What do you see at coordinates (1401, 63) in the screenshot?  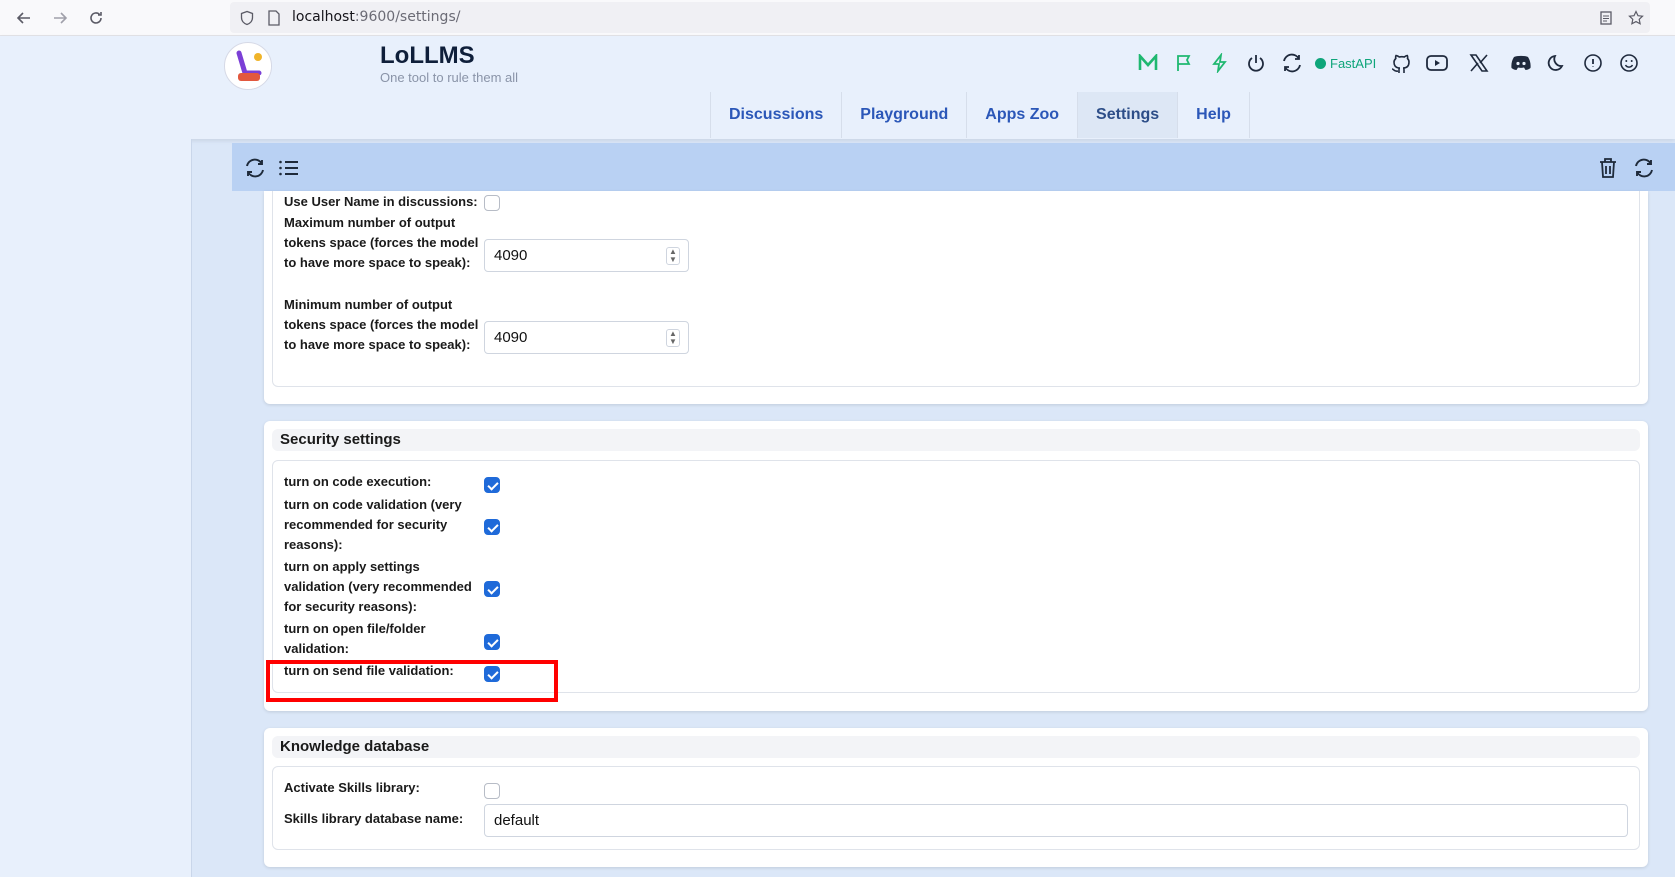 I see `github-icon` at bounding box center [1401, 63].